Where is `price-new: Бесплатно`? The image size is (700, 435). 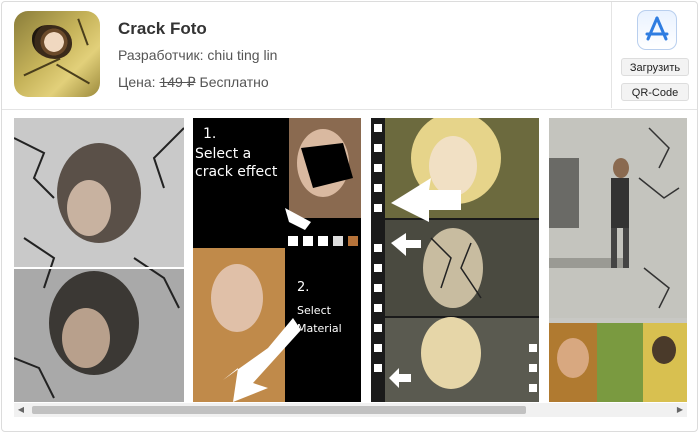
price-new: Бесплатно is located at coordinates (234, 82).